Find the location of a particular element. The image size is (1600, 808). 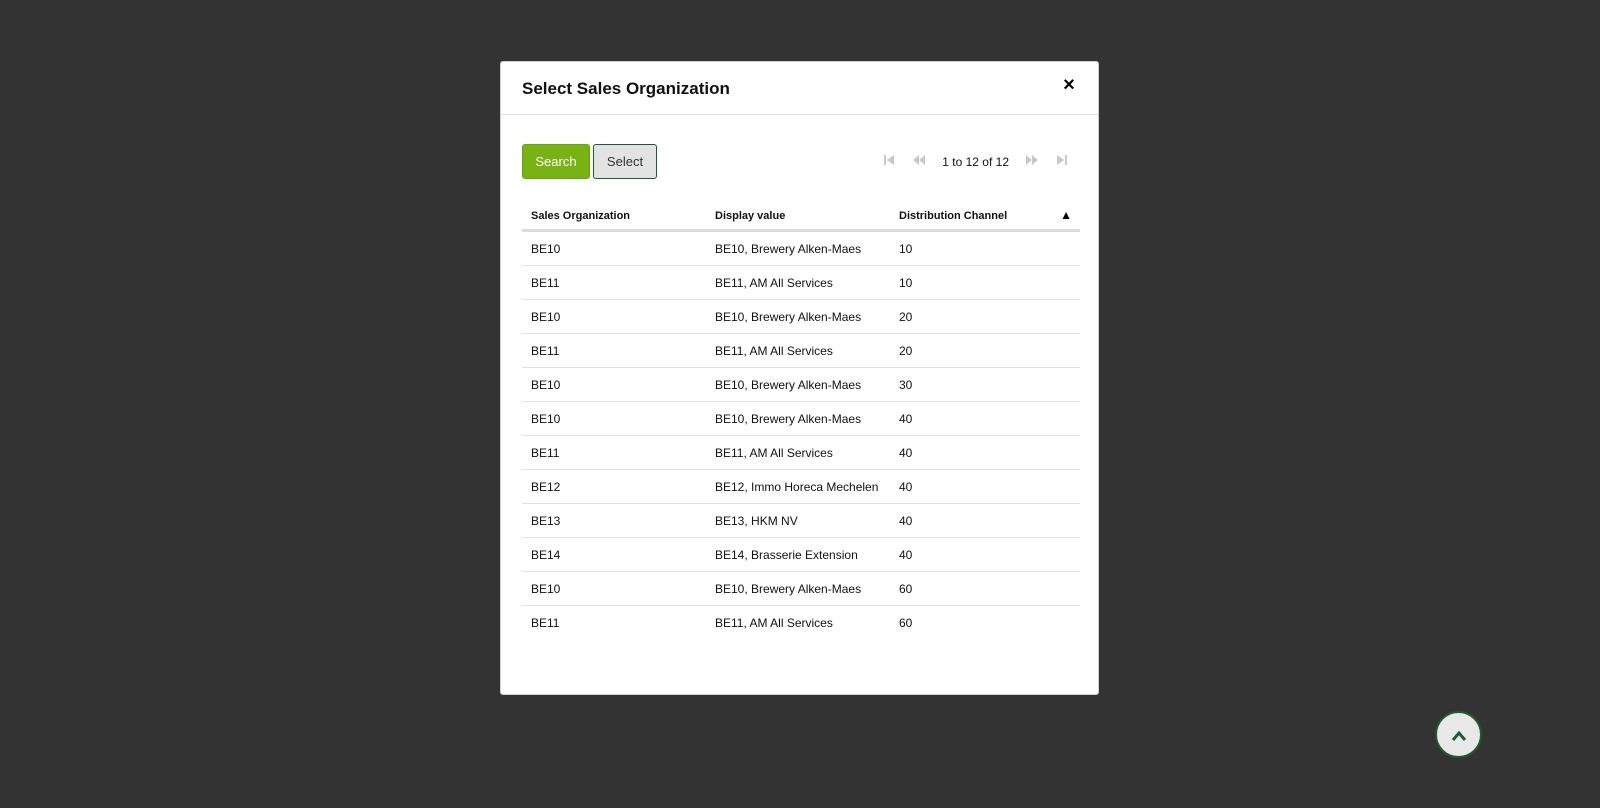

column-header-display-value: Display value is located at coordinates (750, 216).